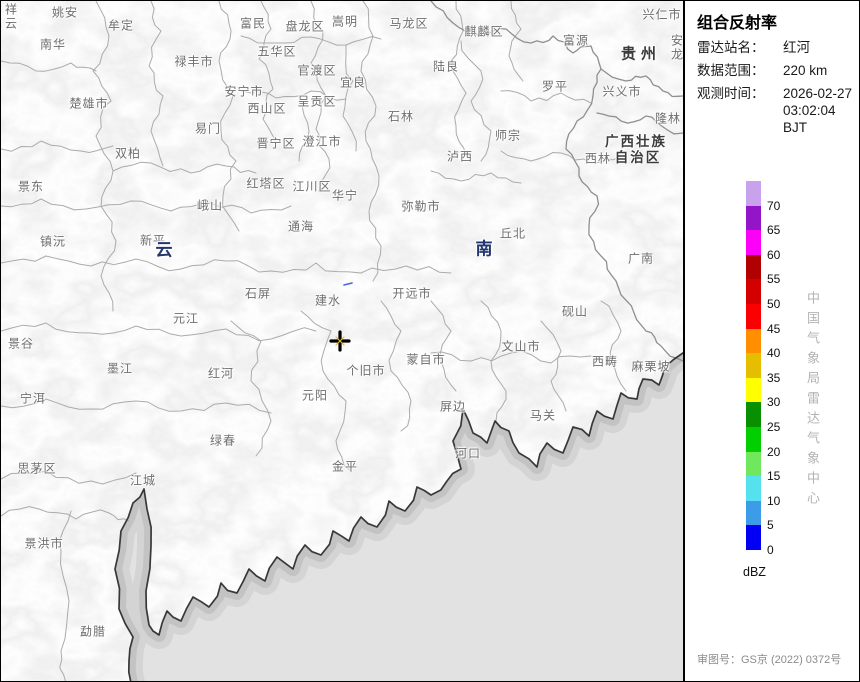 The height and width of the screenshot is (682, 860). Describe the element at coordinates (622, 91) in the screenshot. I see `map-label: 兴义市` at that location.